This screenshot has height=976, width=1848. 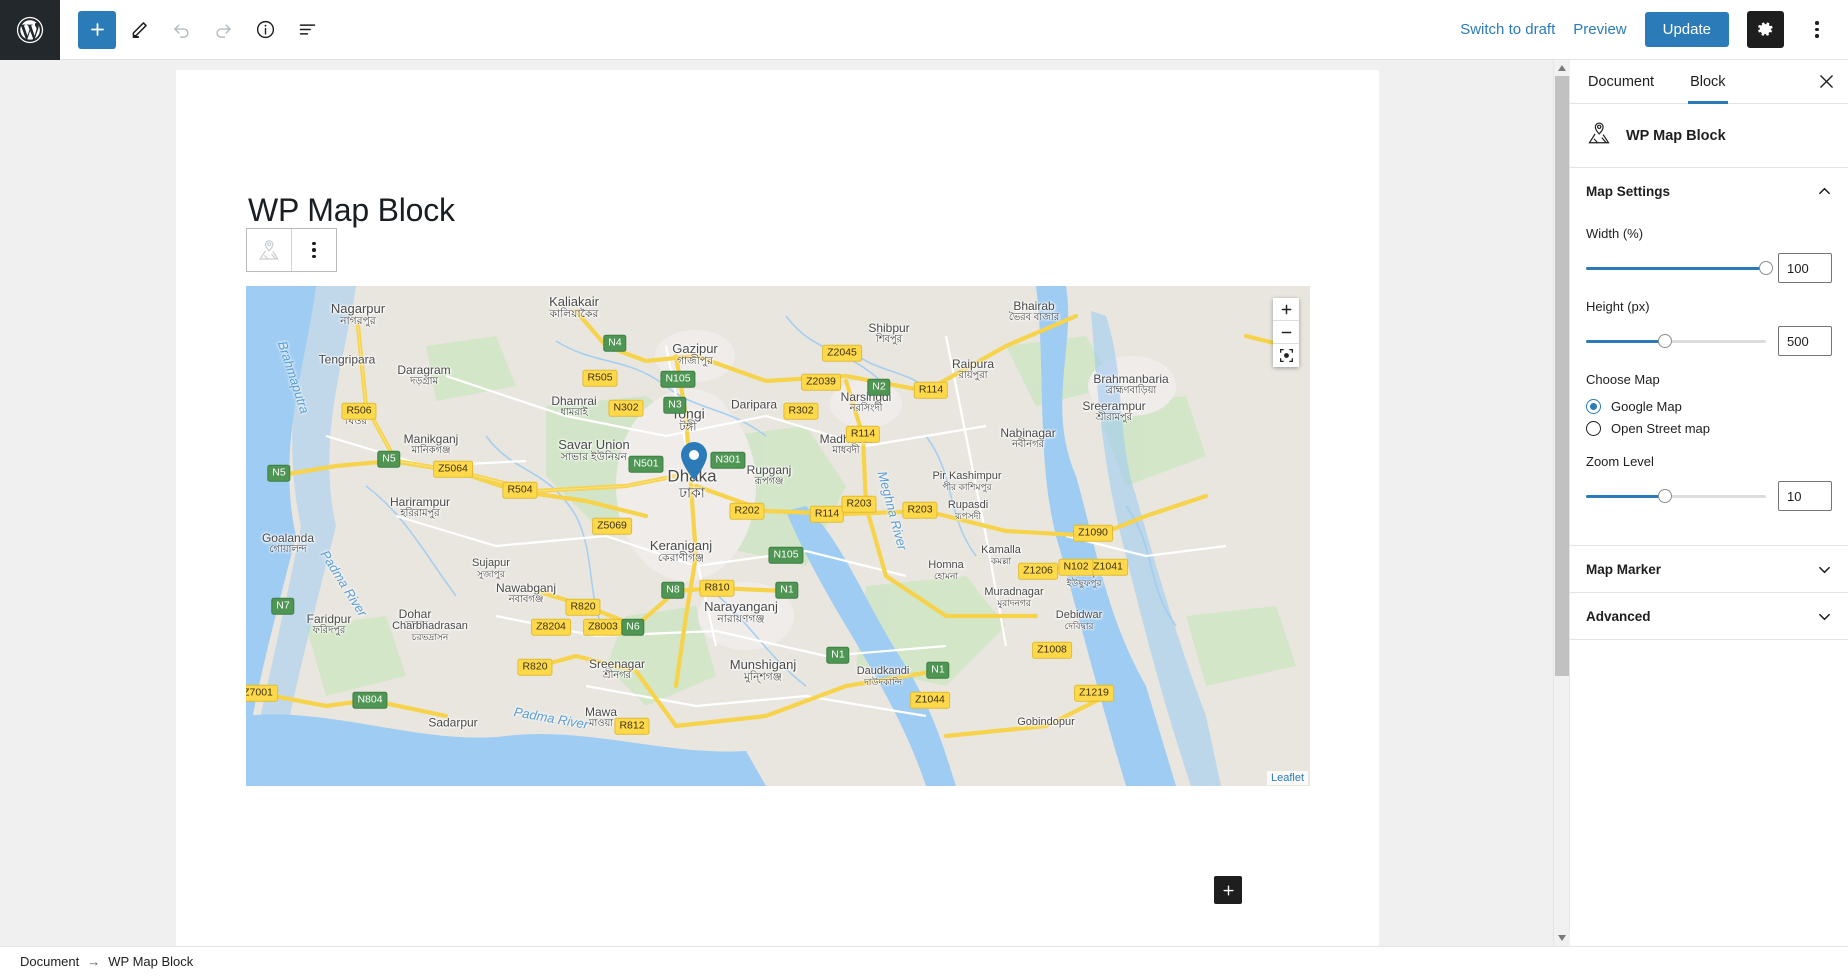 What do you see at coordinates (1562, 938) in the screenshot?
I see `scroll-down-arrow-icon` at bounding box center [1562, 938].